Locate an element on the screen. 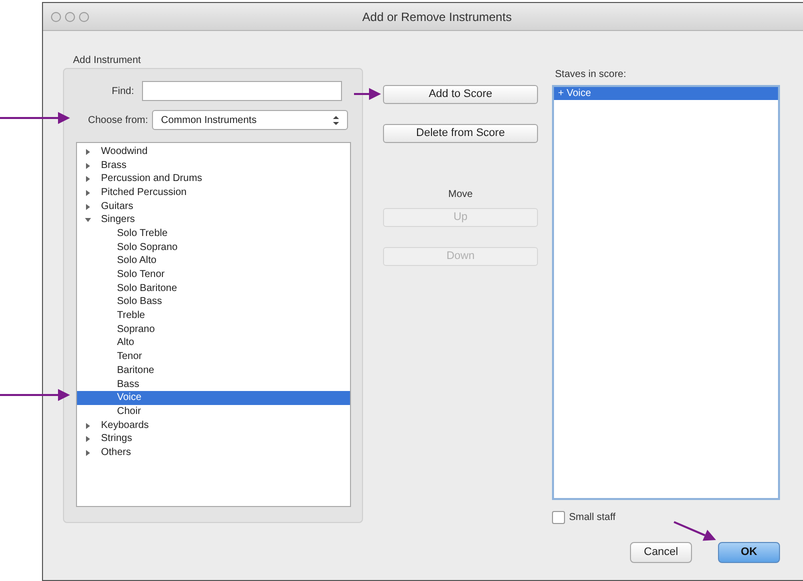 The image size is (803, 581). tree-item: Woodwind is located at coordinates (213, 152).